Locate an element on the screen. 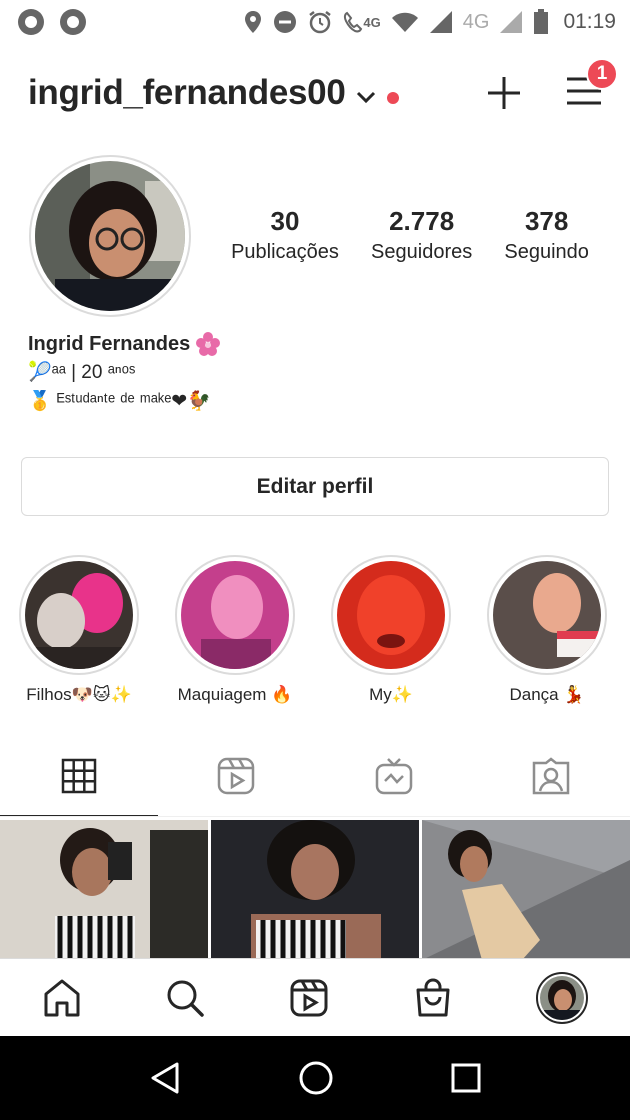 The width and height of the screenshot is (630, 1120). tab-reels is located at coordinates (237, 776).